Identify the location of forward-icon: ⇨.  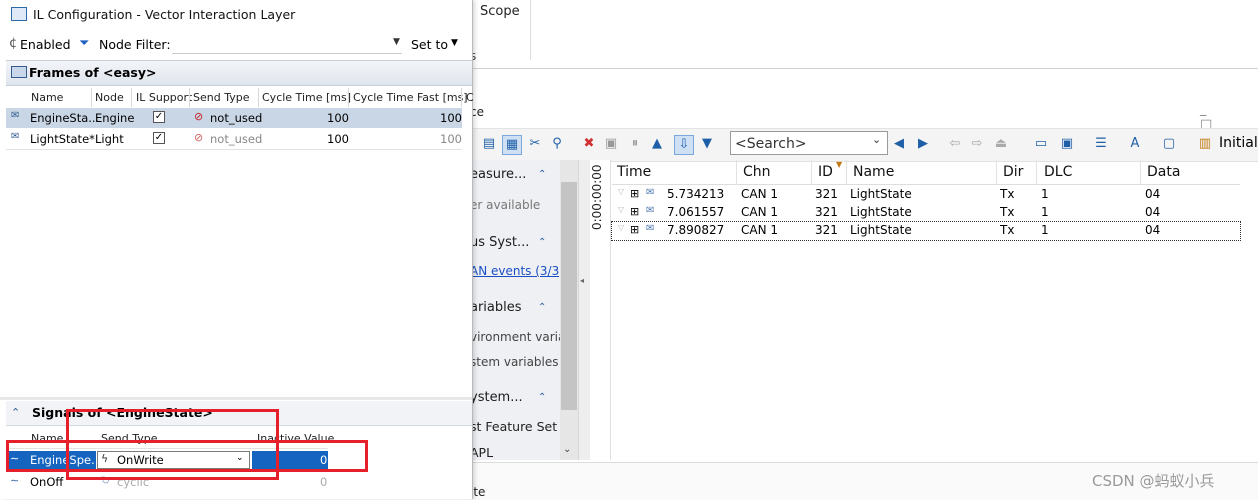
(977, 144).